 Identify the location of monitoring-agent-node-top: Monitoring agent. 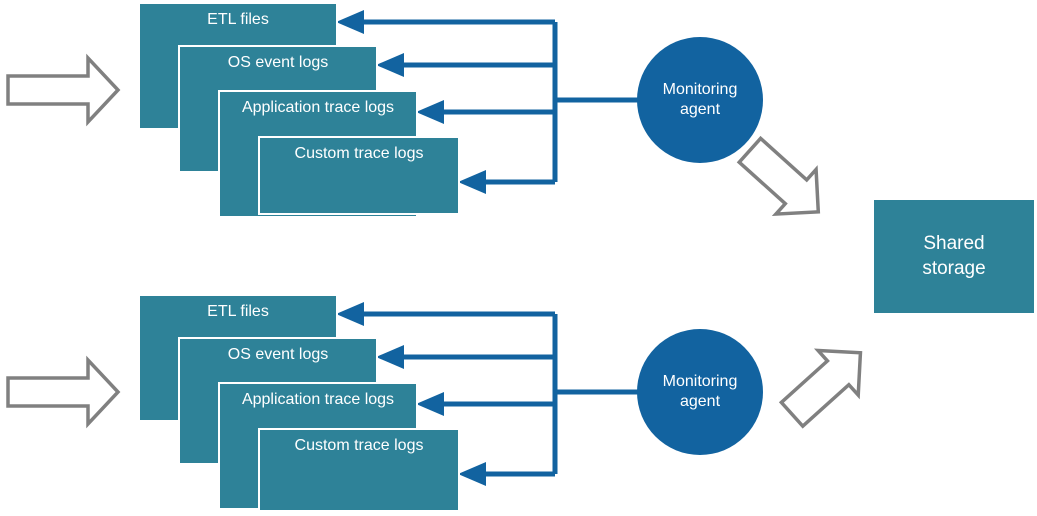
(700, 100).